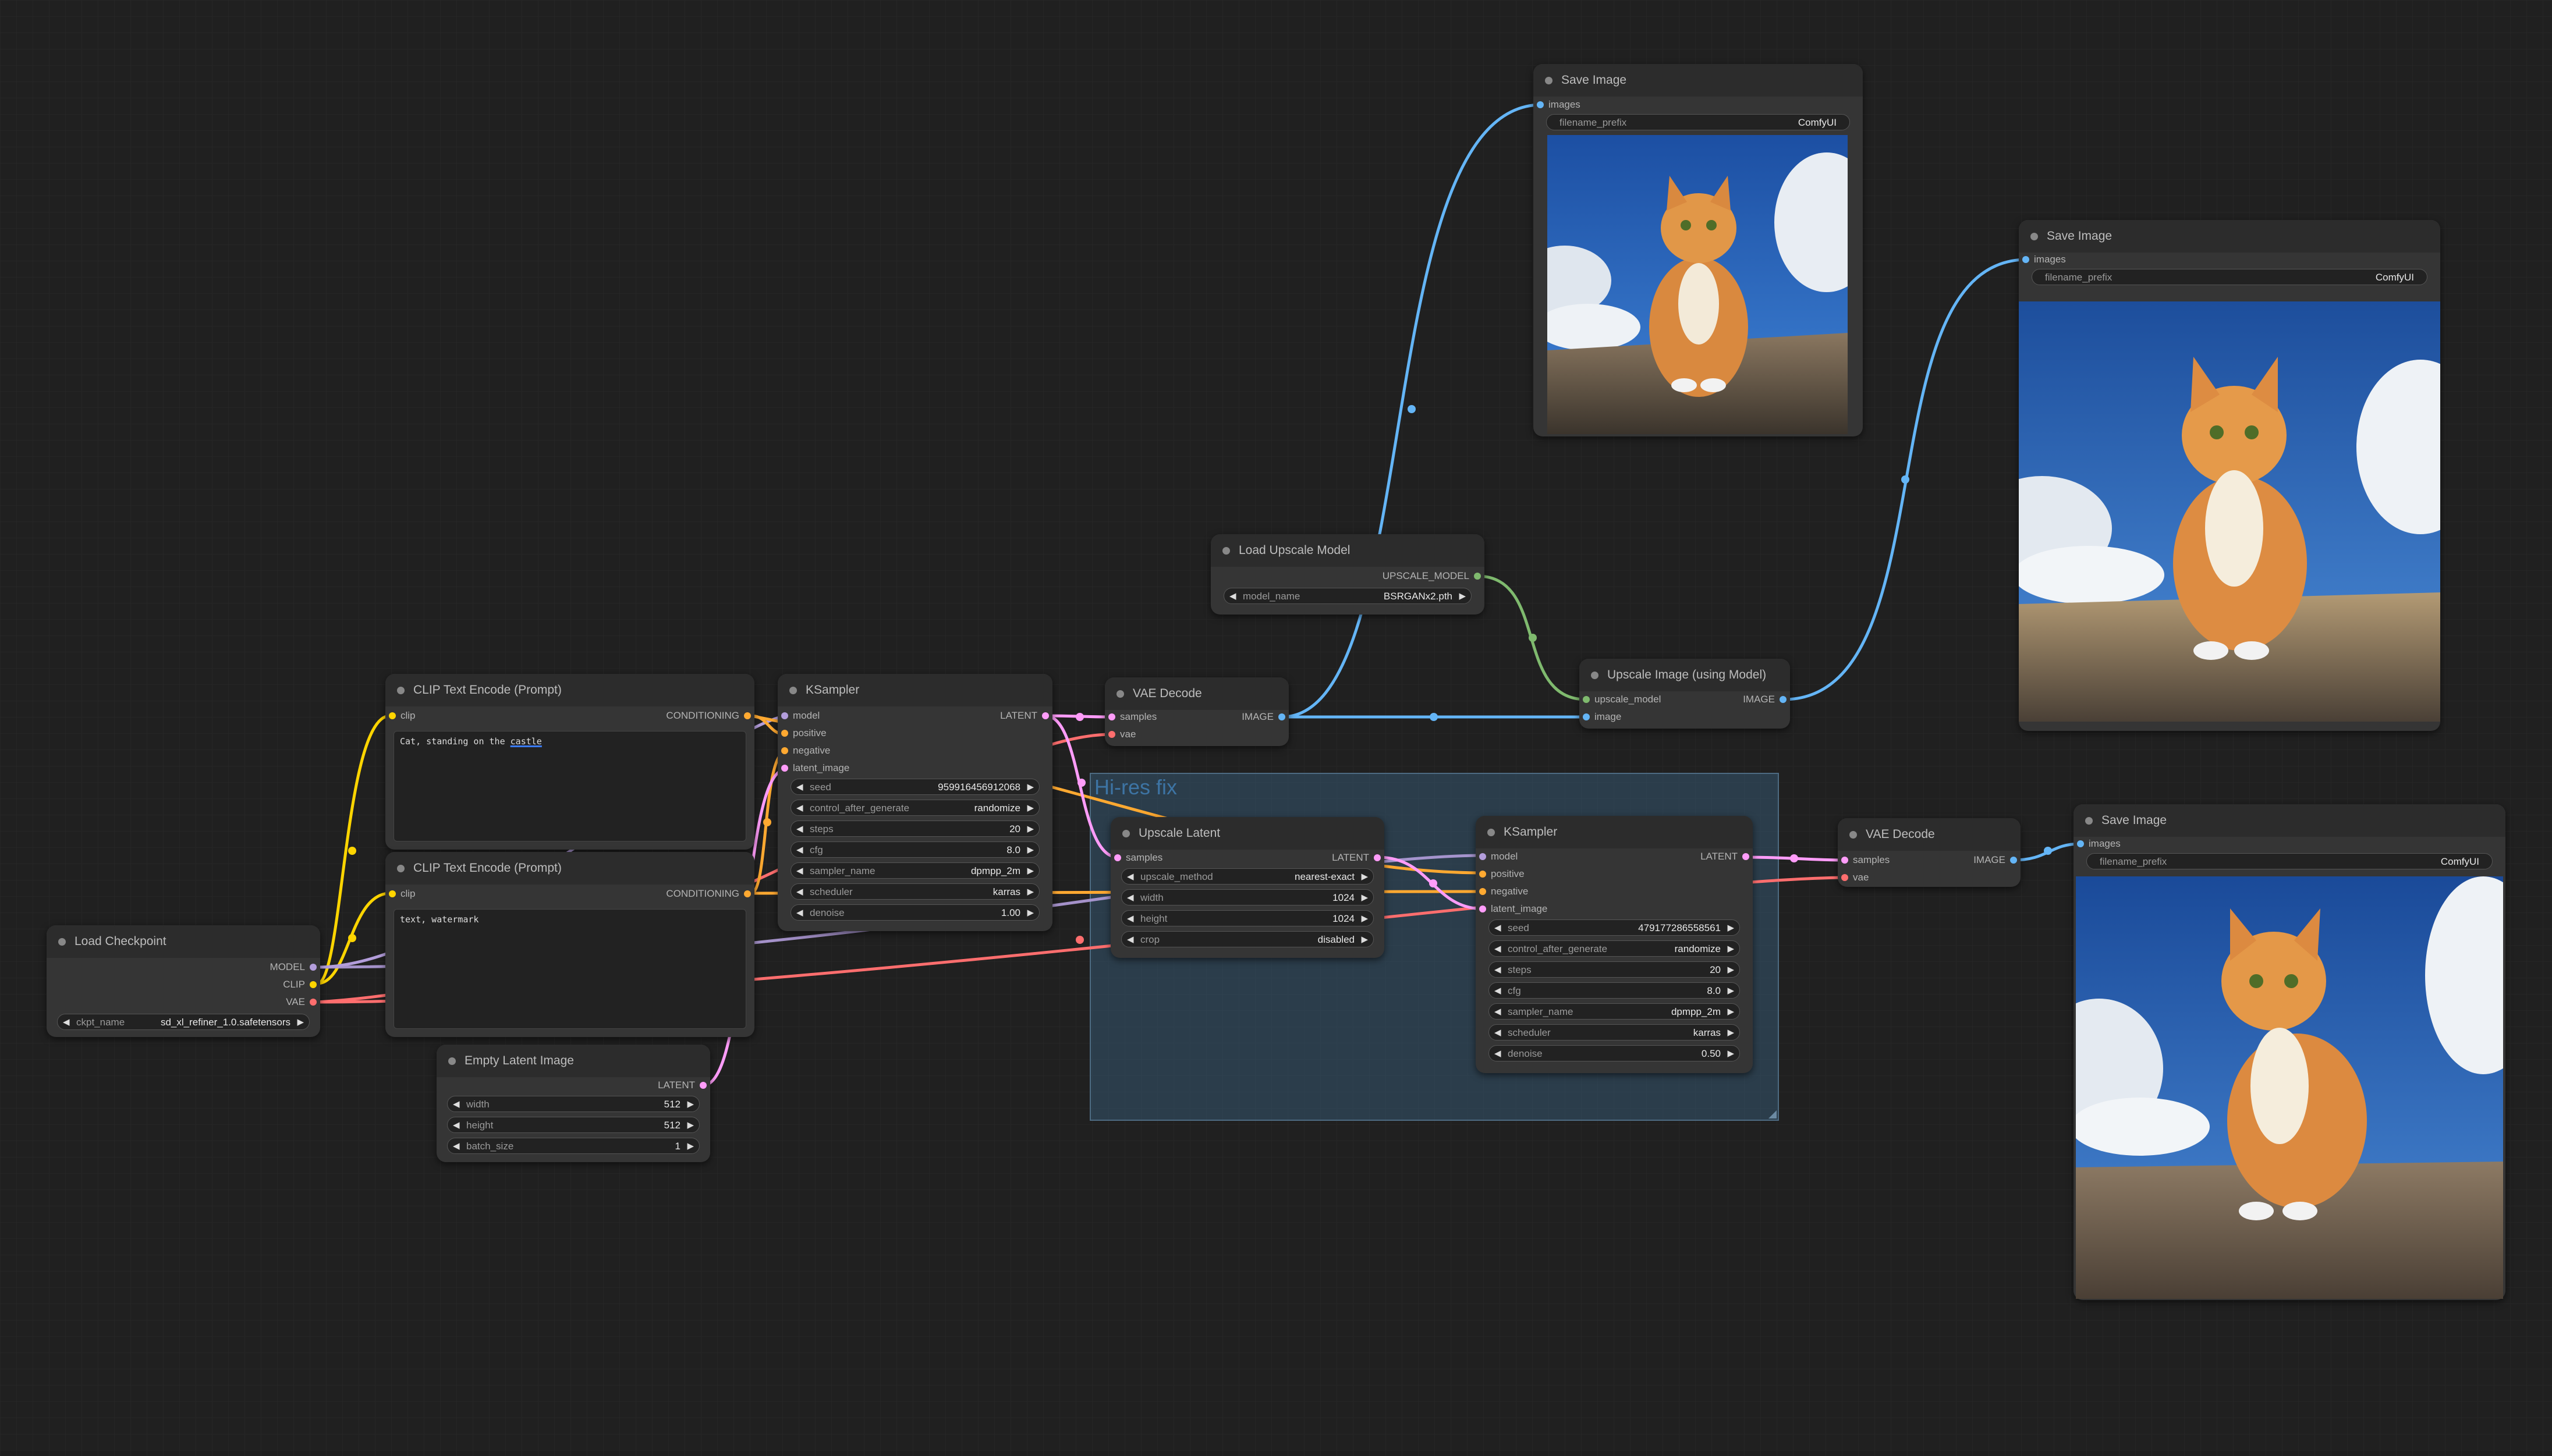  Describe the element at coordinates (915, 912) in the screenshot. I see `denoise-widget: ◀ denoise 1.00 ▶` at that location.